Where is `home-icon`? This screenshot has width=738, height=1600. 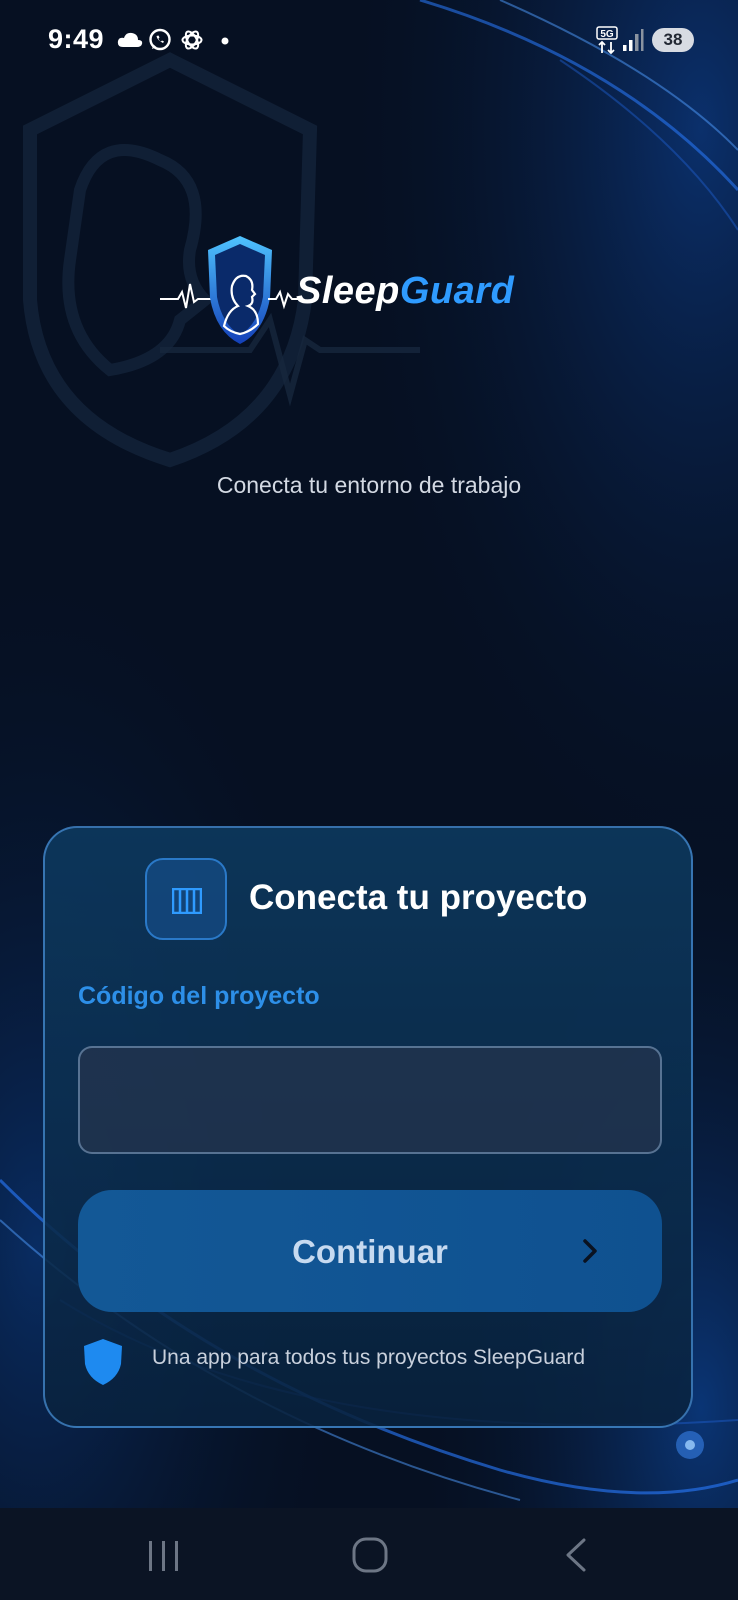 home-icon is located at coordinates (370, 1555).